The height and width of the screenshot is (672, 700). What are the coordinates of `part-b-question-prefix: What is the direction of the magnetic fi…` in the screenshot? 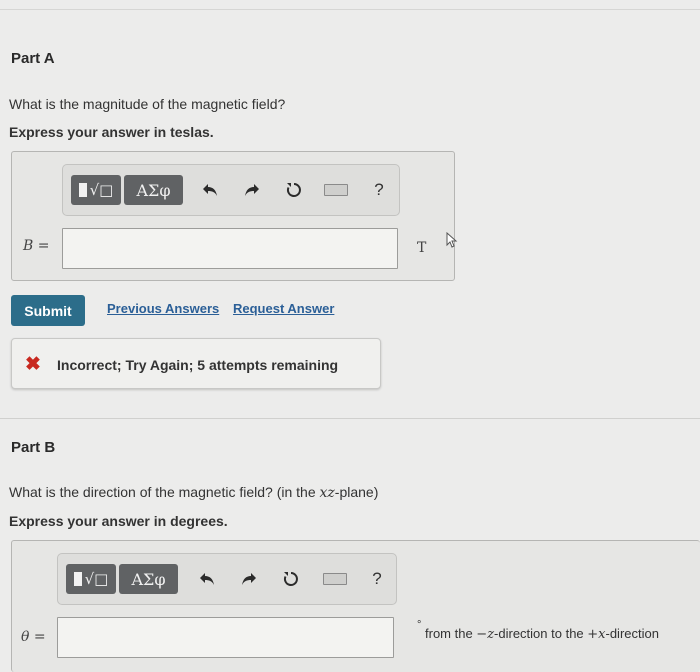 It's located at (164, 492).